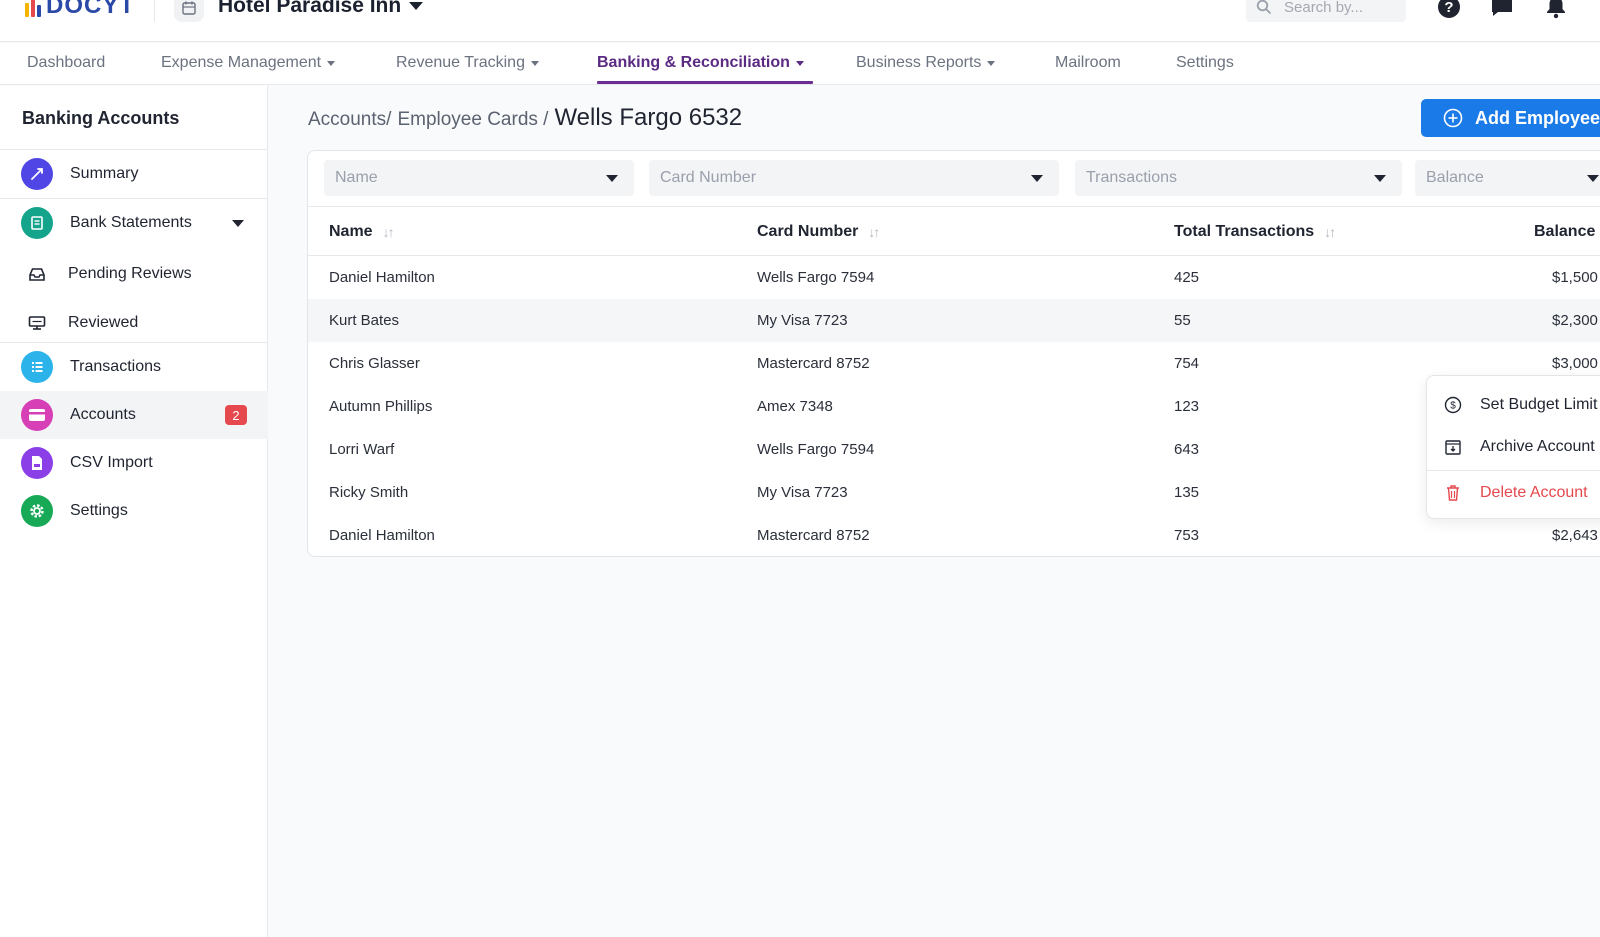 The height and width of the screenshot is (937, 1600). I want to click on business-selector: Hotel Paradise Inn, so click(321, 9).